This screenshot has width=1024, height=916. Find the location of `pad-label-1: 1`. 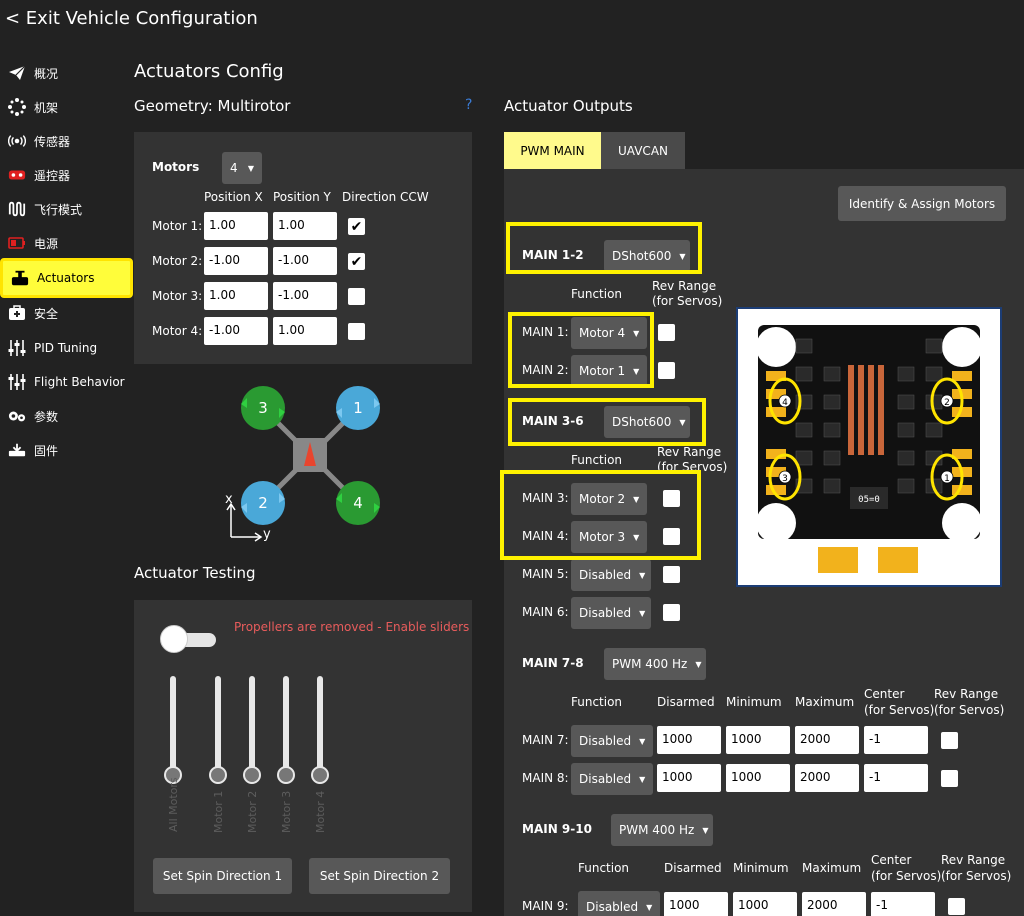

pad-label-1: 1 is located at coordinates (947, 479).